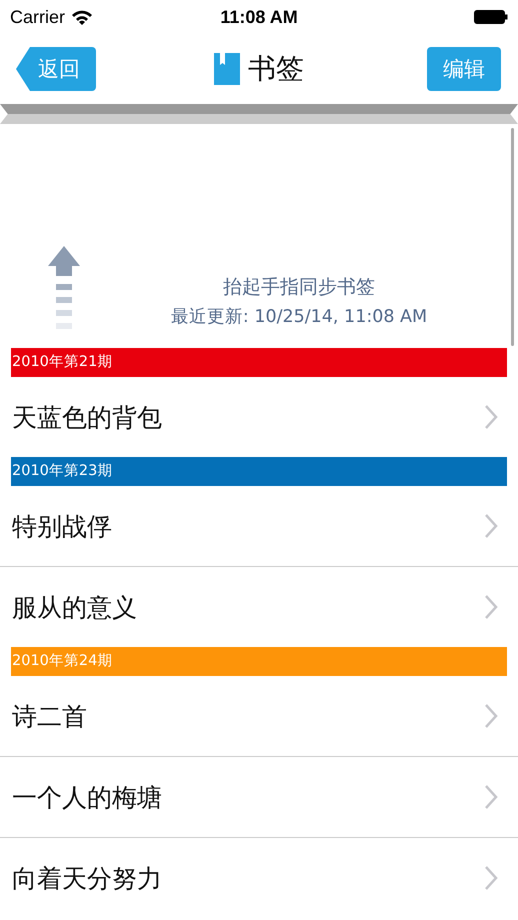 The width and height of the screenshot is (518, 920). I want to click on page-title: 书签, so click(276, 69).